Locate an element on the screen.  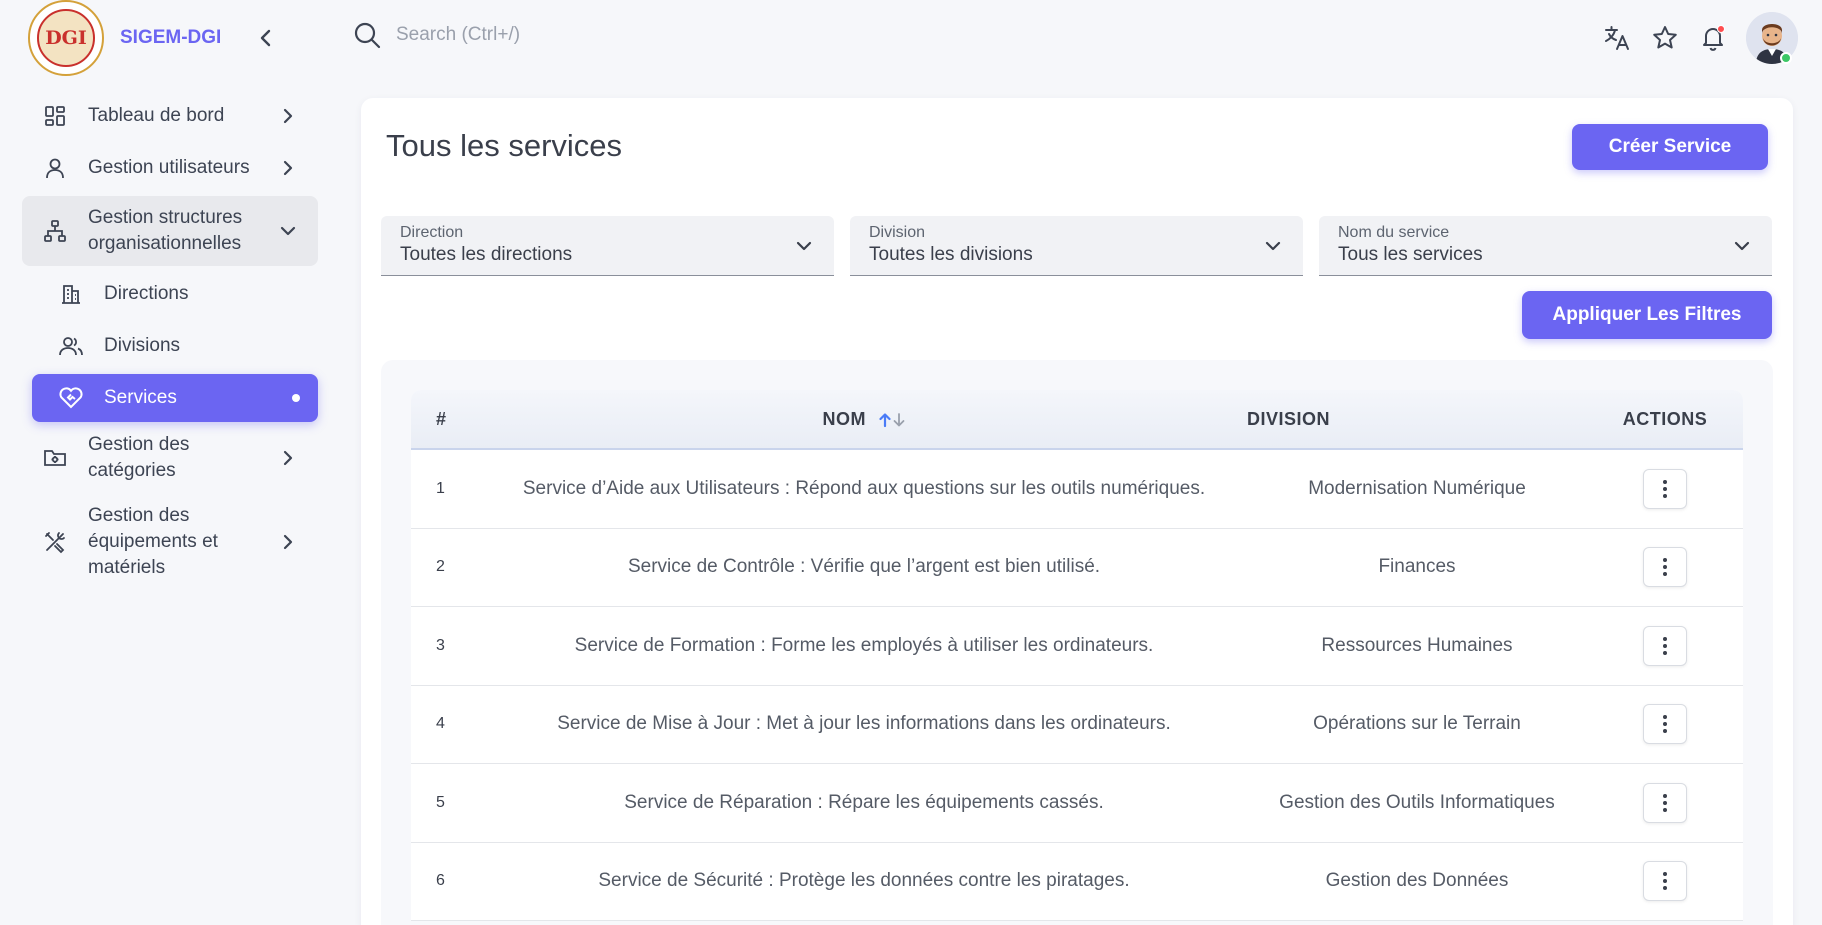
brand: DGI SIGEM-DGI is located at coordinates (124, 38).